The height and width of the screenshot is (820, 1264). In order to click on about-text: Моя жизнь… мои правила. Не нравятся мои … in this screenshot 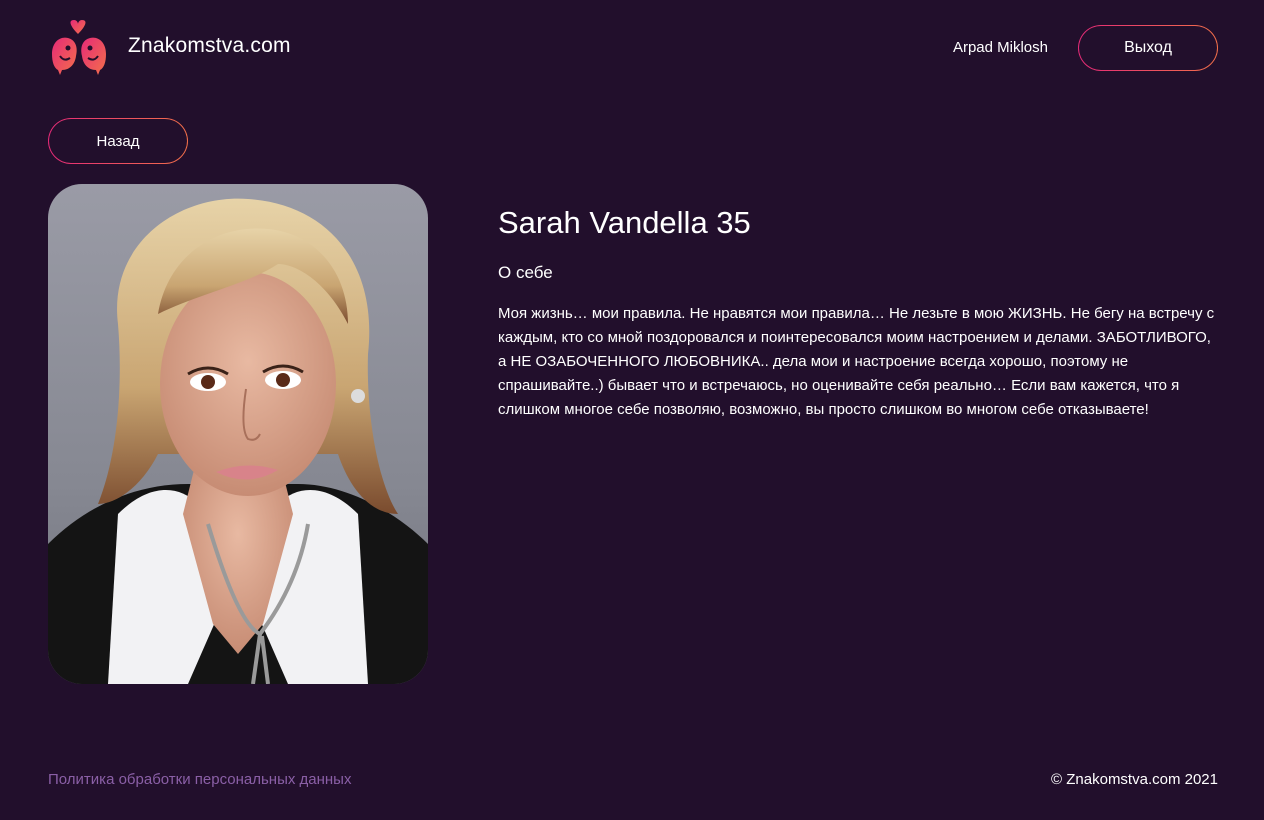, I will do `click(856, 361)`.